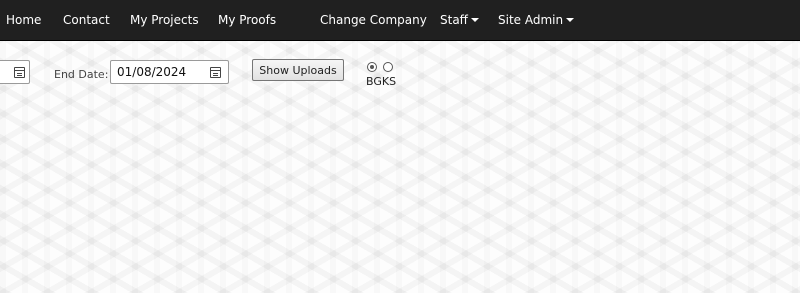 The height and width of the screenshot is (293, 800). I want to click on nav-change-company: Change Company, so click(373, 20).